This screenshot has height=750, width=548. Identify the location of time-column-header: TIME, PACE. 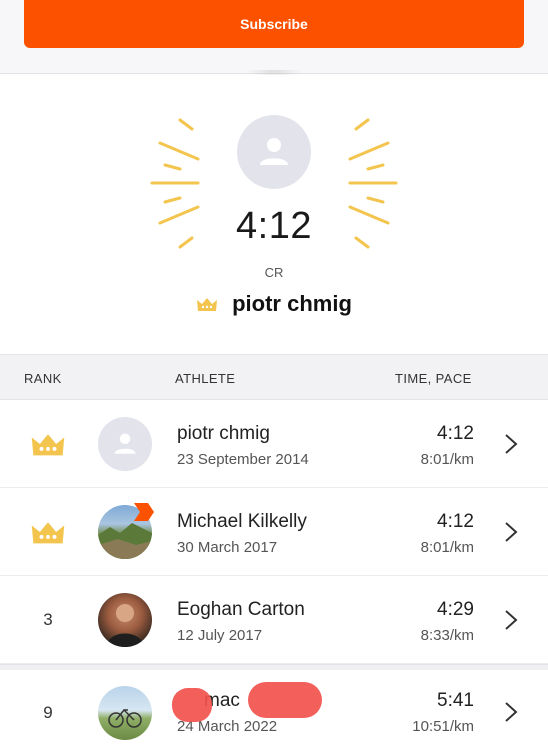
(433, 378).